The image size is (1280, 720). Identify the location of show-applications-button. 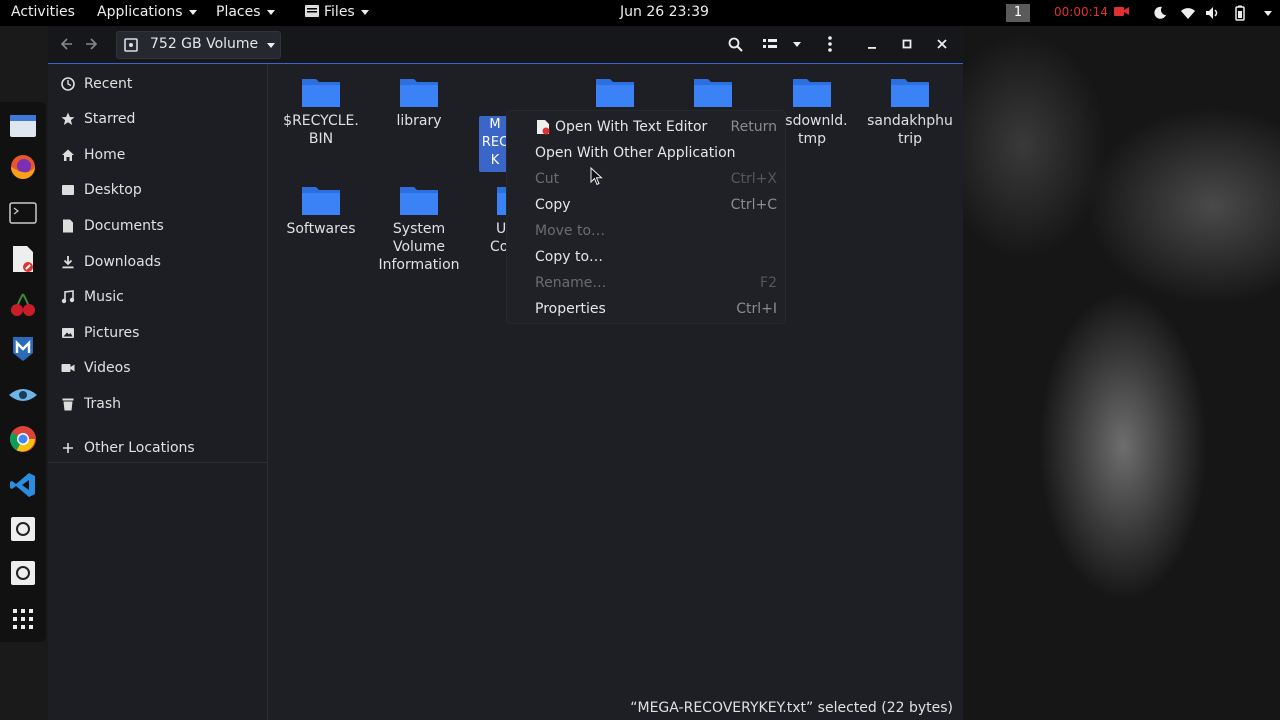
(23, 619).